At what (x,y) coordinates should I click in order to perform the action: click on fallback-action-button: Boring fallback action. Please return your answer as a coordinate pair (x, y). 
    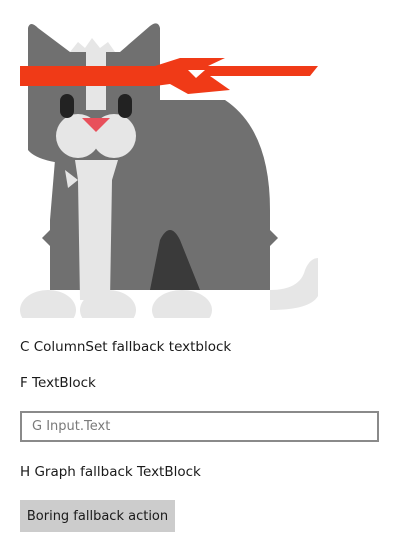
    Looking at the image, I should click on (97, 516).